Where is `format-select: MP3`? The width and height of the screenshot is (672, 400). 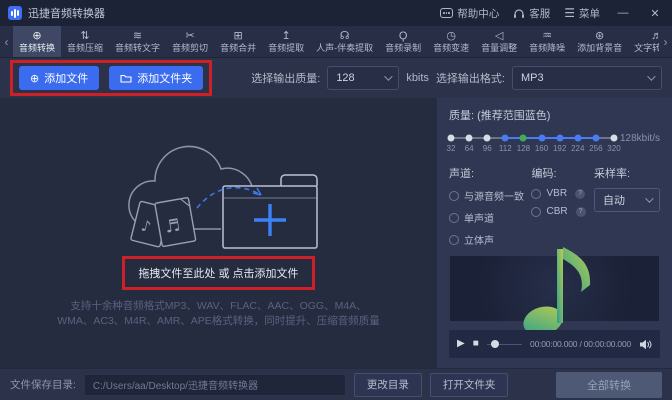
format-select: MP3 is located at coordinates (587, 78).